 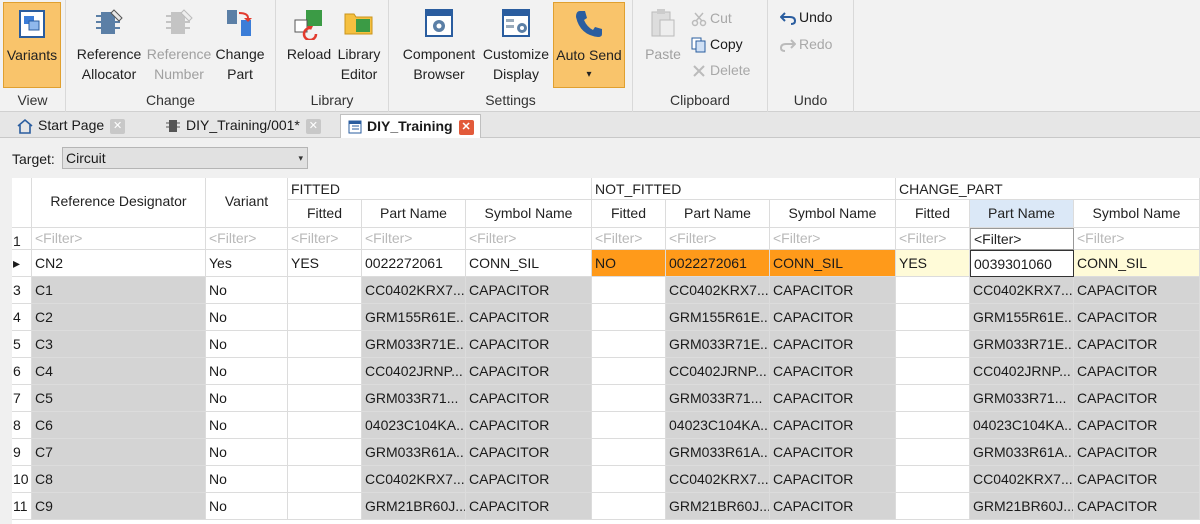 I want to click on component-browser-button: Component Browser, so click(x=439, y=43).